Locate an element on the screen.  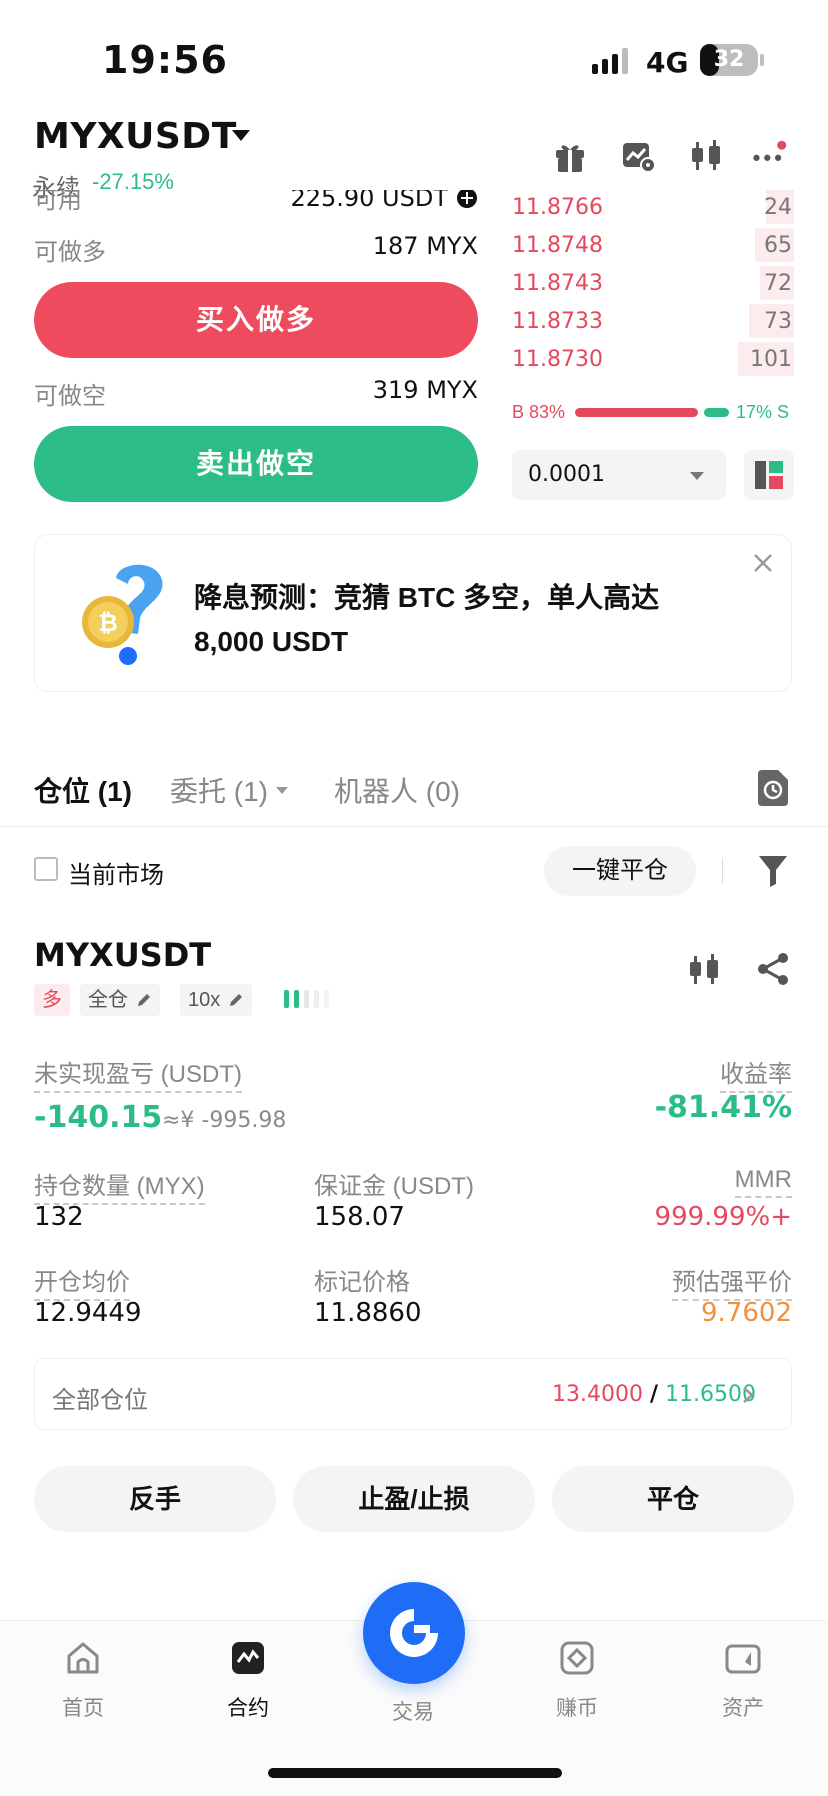
roi-label: 收益率 is located at coordinates (756, 1073).